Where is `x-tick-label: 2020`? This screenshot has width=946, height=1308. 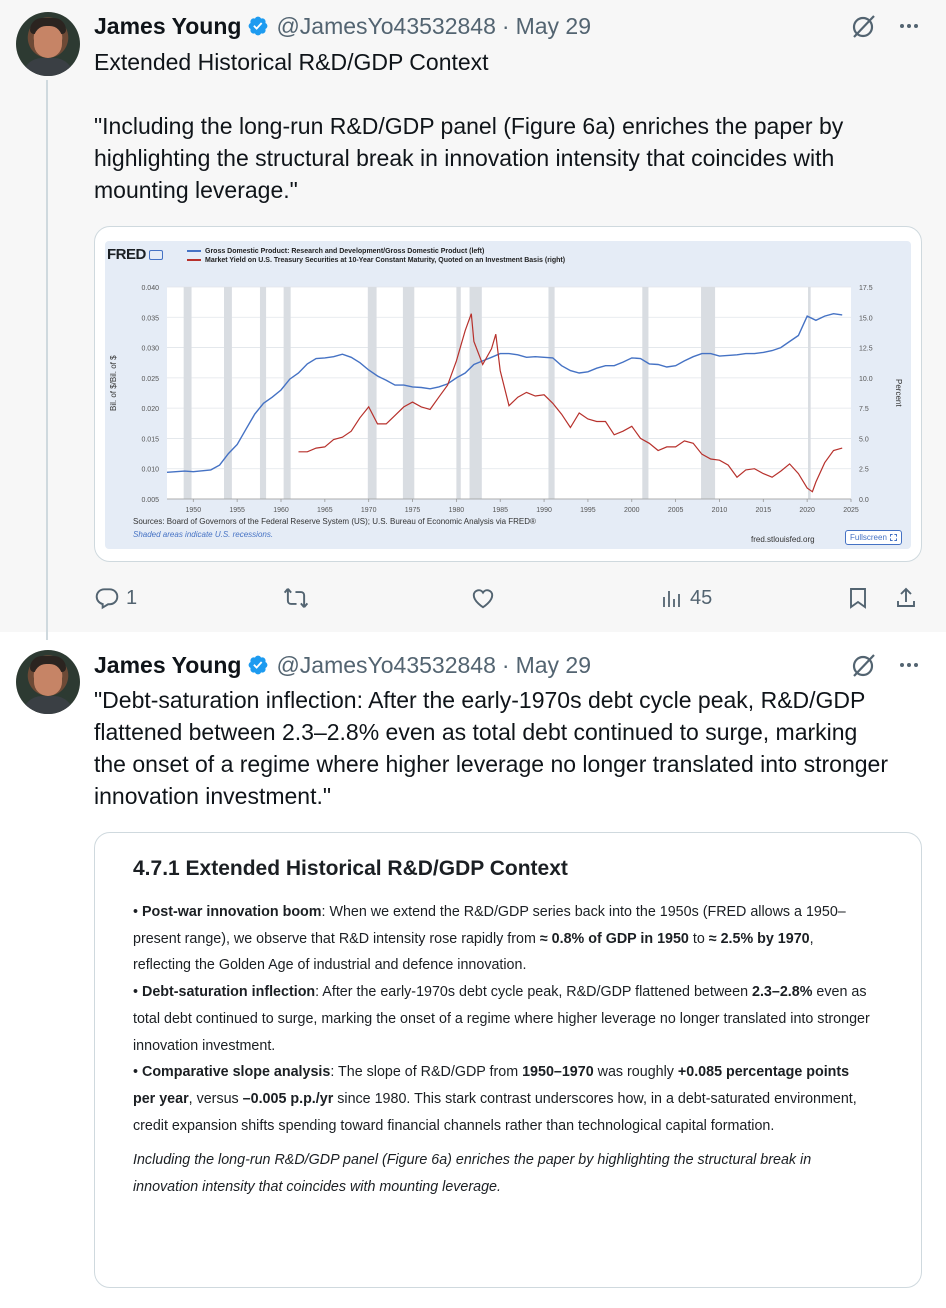 x-tick-label: 2020 is located at coordinates (807, 510).